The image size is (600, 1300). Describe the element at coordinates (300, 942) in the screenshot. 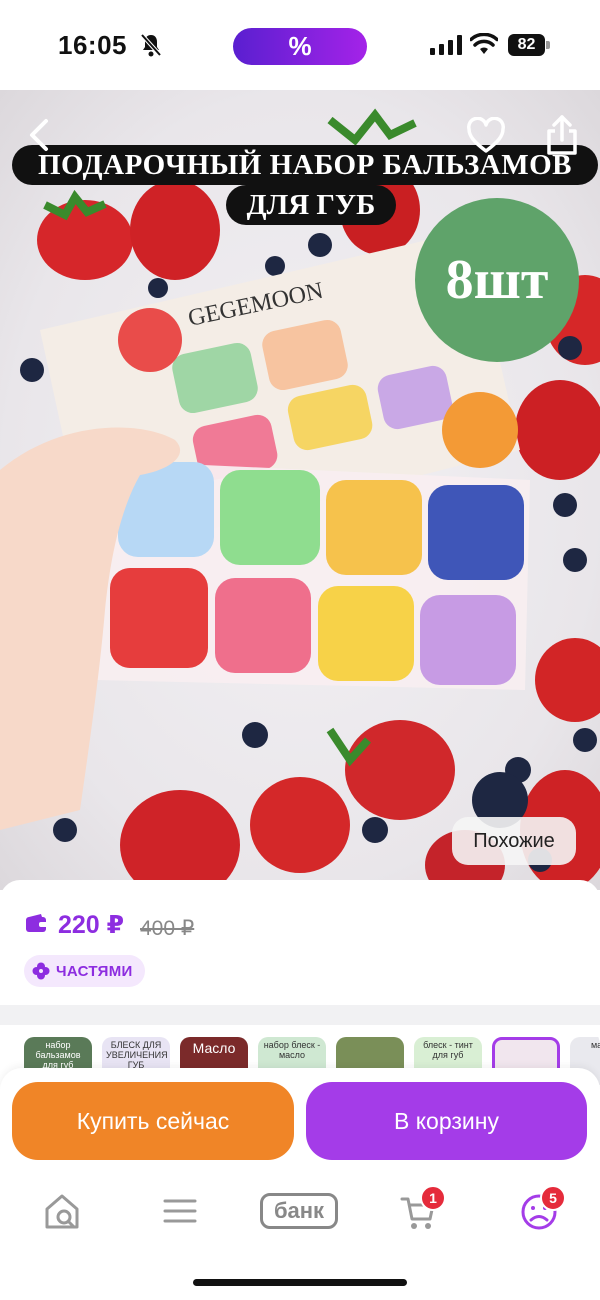

I see `price-card: 220 ₽ 400 ₽ ЧАСТЯМИ` at that location.